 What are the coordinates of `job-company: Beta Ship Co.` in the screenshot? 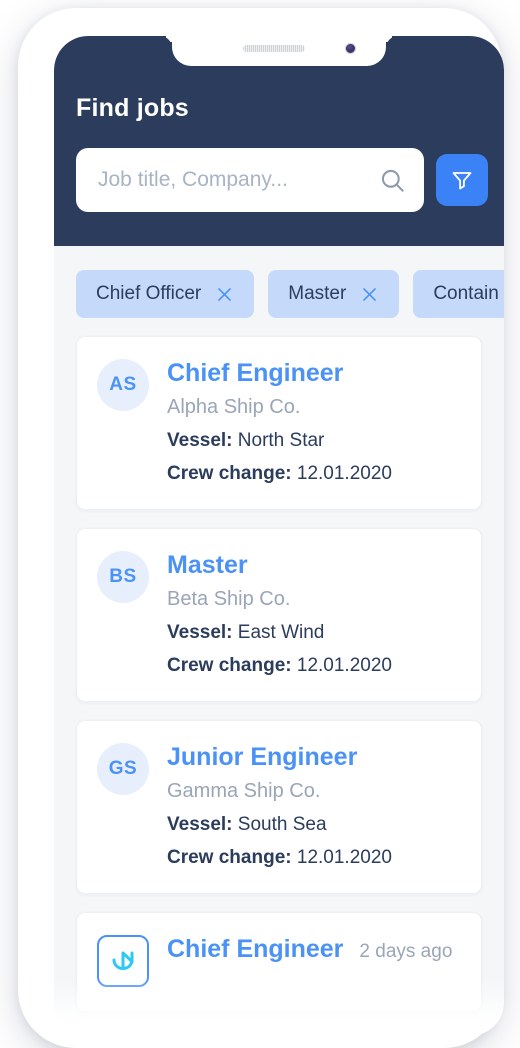 It's located at (229, 599).